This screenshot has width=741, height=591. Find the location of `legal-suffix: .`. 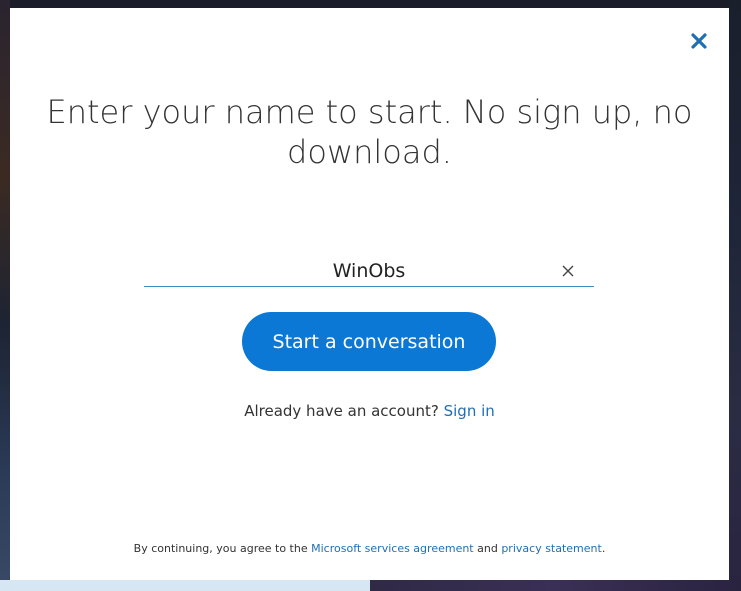

legal-suffix: . is located at coordinates (603, 548).